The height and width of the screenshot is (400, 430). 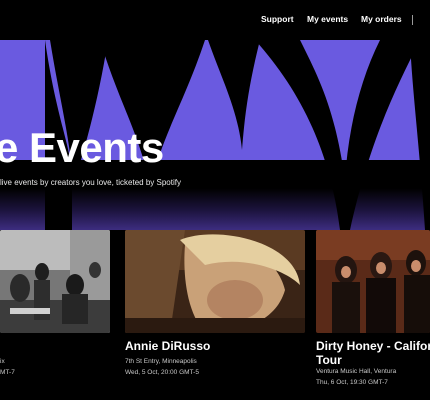 What do you see at coordinates (2, 361) in the screenshot?
I see `event-venue: ix` at bounding box center [2, 361].